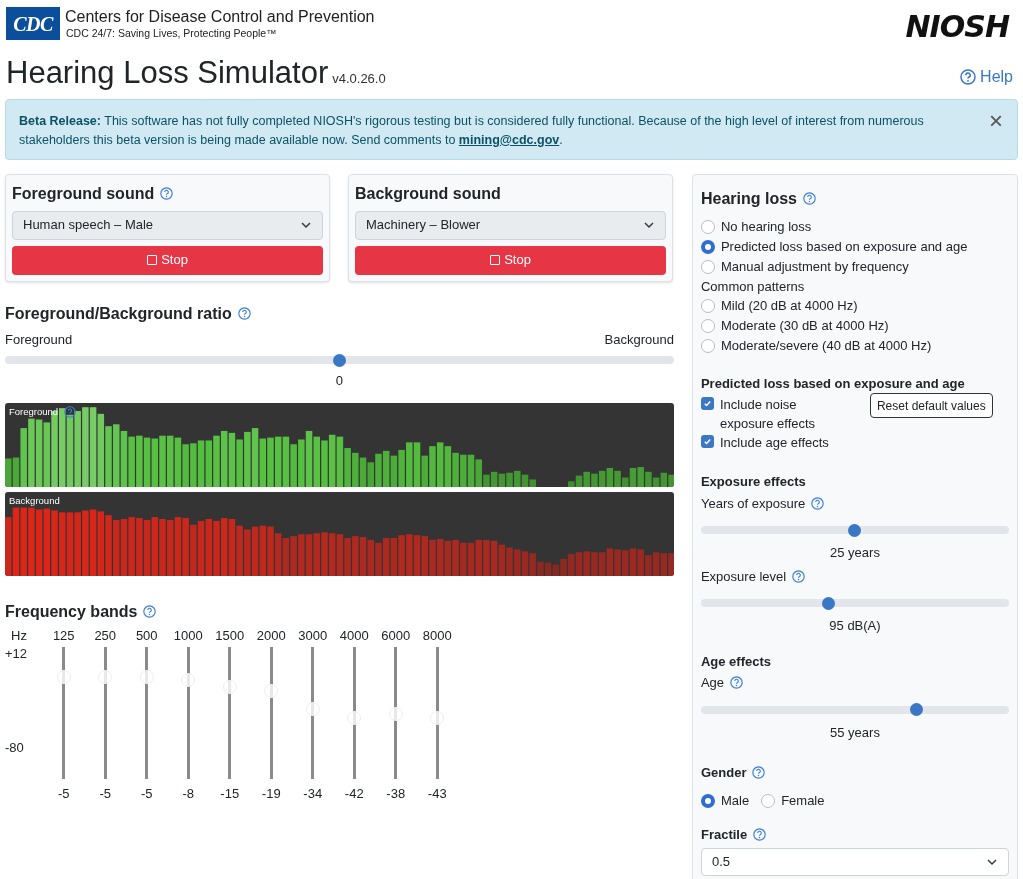 This screenshot has height=879, width=1023. I want to click on slider-label: Years of exposure, so click(753, 503).